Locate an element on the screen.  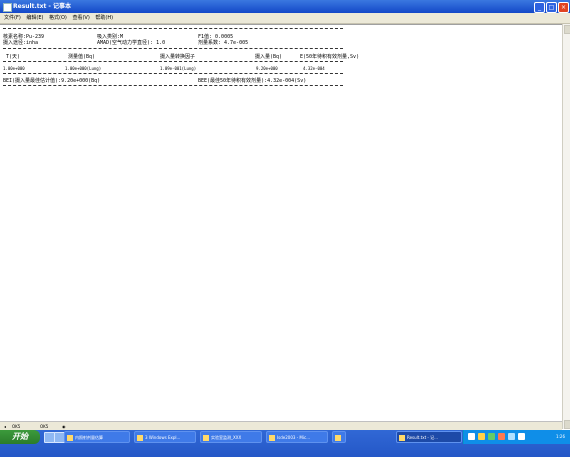
task-button: 实验室监测_XXX is located at coordinates (231, 437).